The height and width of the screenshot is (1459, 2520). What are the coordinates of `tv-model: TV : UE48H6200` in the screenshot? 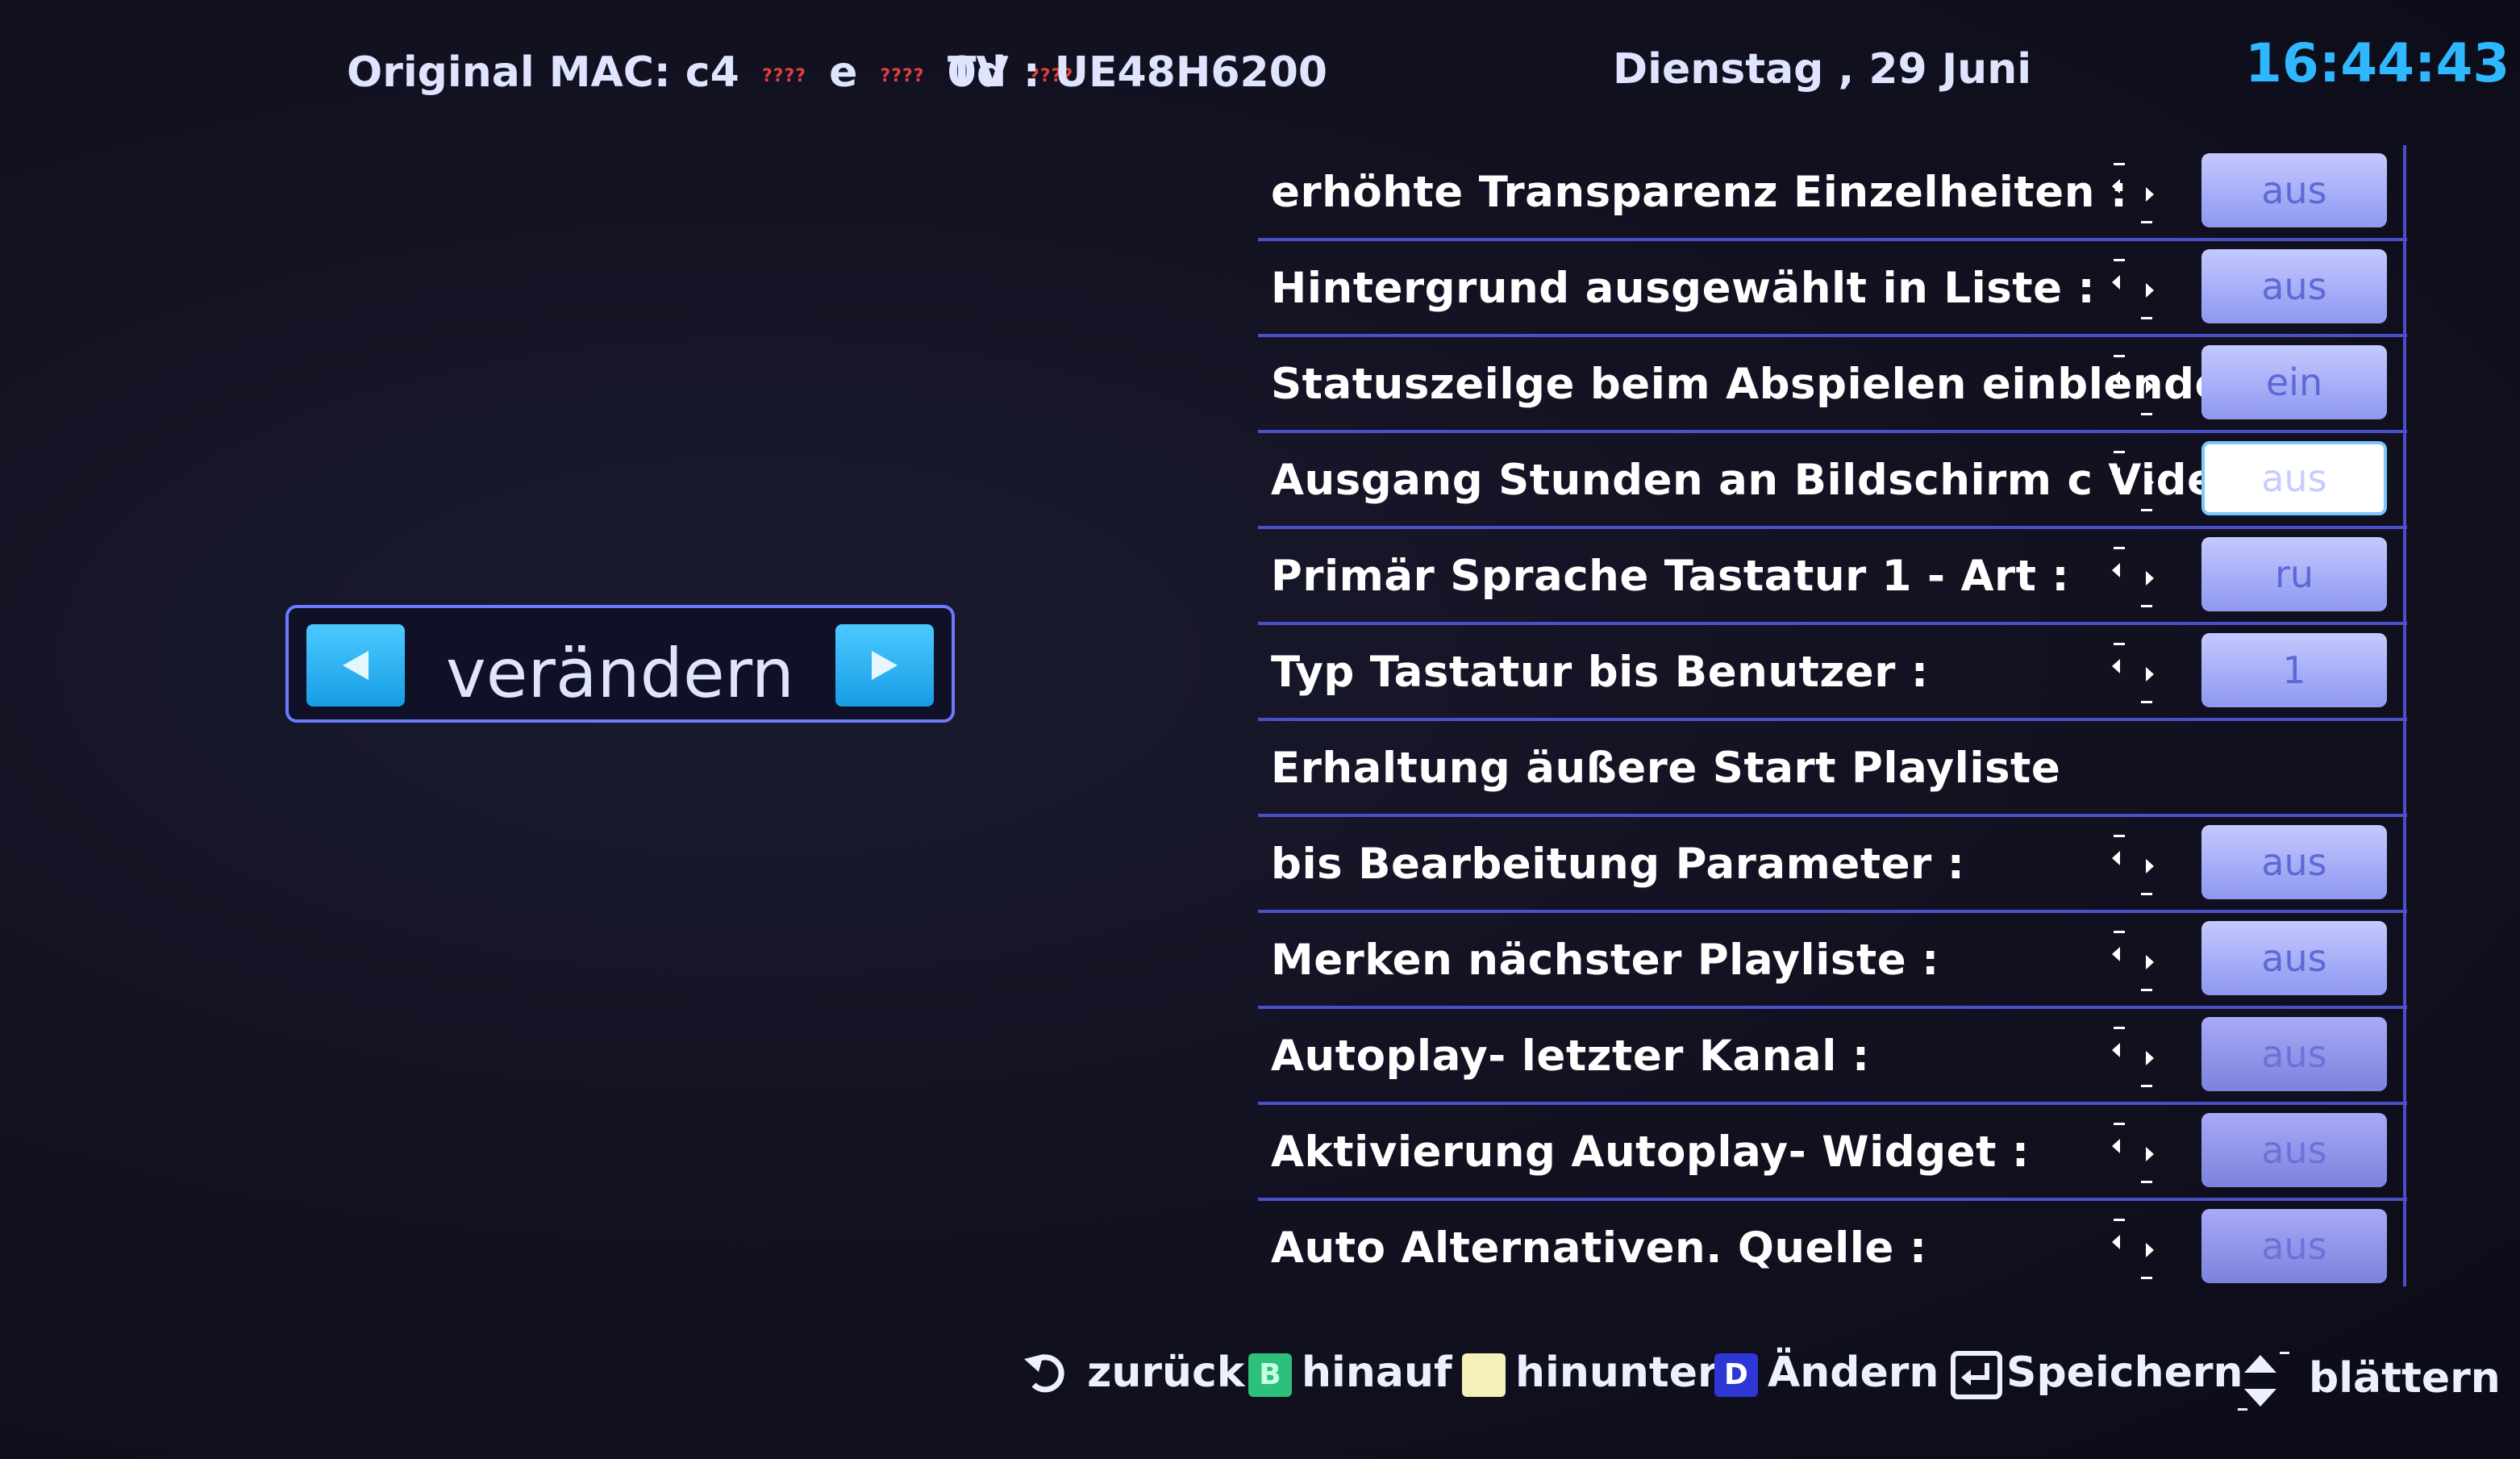 It's located at (1138, 72).